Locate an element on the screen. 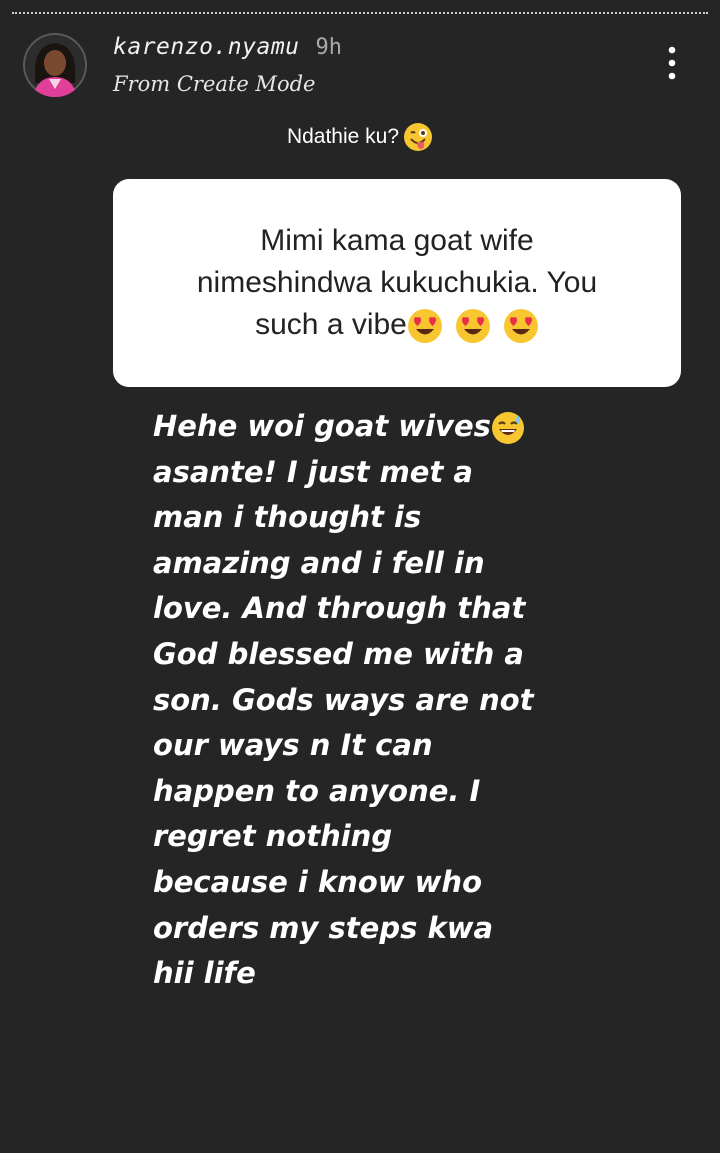  answer-line: hii life is located at coordinates (204, 973).